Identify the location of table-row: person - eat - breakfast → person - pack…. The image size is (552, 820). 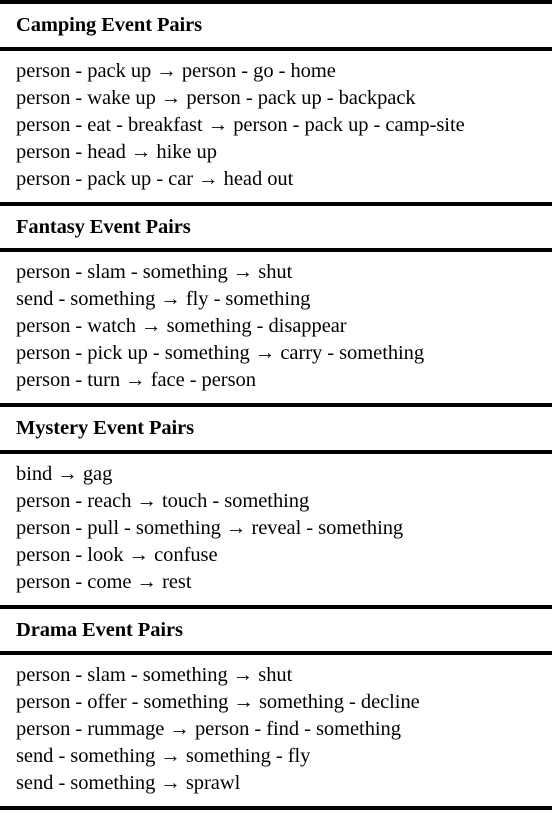
(240, 124).